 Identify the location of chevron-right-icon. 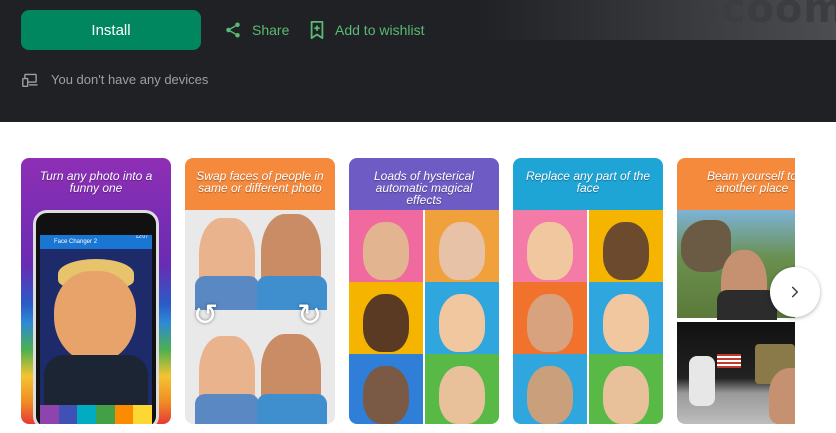
(795, 292).